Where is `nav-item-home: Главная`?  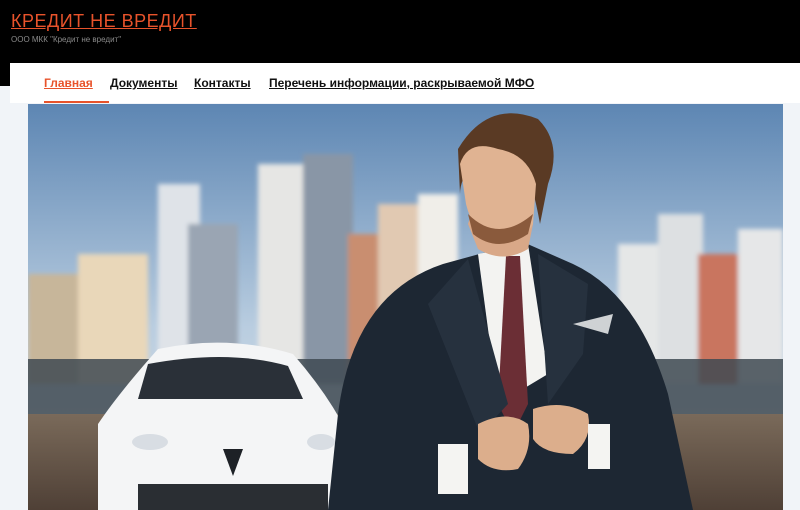 nav-item-home: Главная is located at coordinates (68, 83).